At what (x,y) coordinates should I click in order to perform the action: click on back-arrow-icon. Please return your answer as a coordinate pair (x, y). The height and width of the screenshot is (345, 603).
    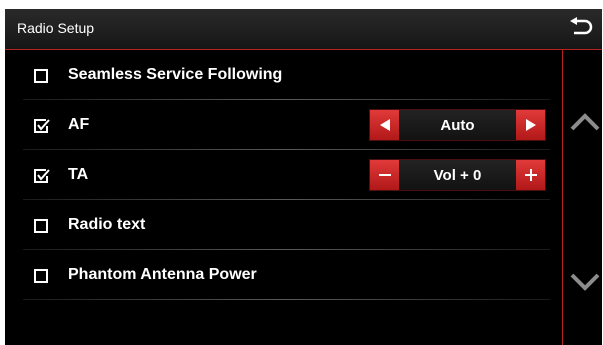
    Looking at the image, I should click on (581, 26).